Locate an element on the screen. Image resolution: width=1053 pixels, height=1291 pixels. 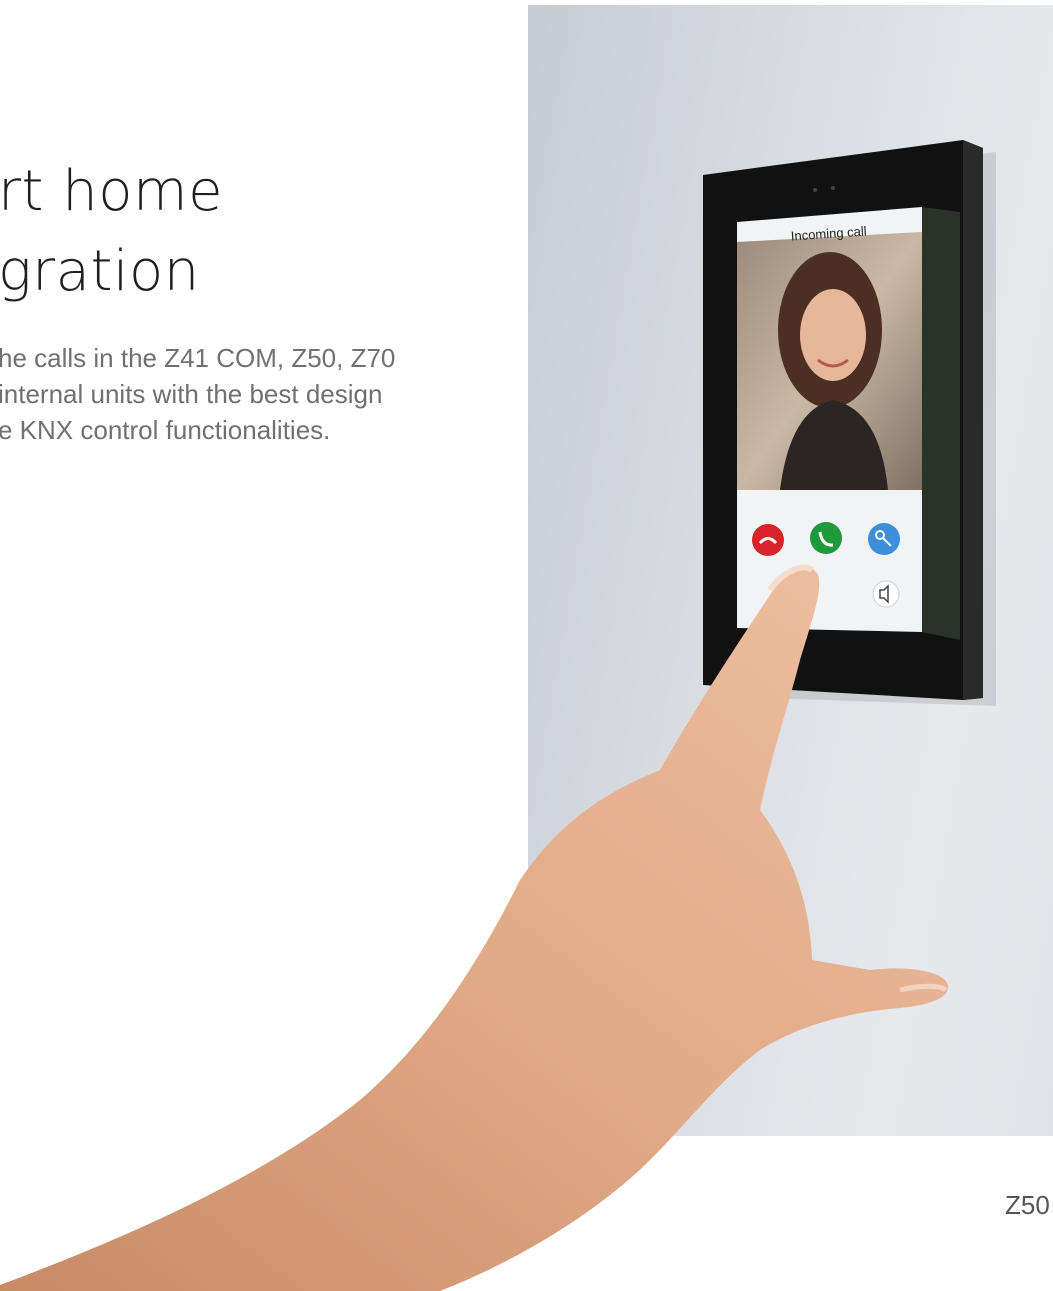
device-side is located at coordinates (973, 420).